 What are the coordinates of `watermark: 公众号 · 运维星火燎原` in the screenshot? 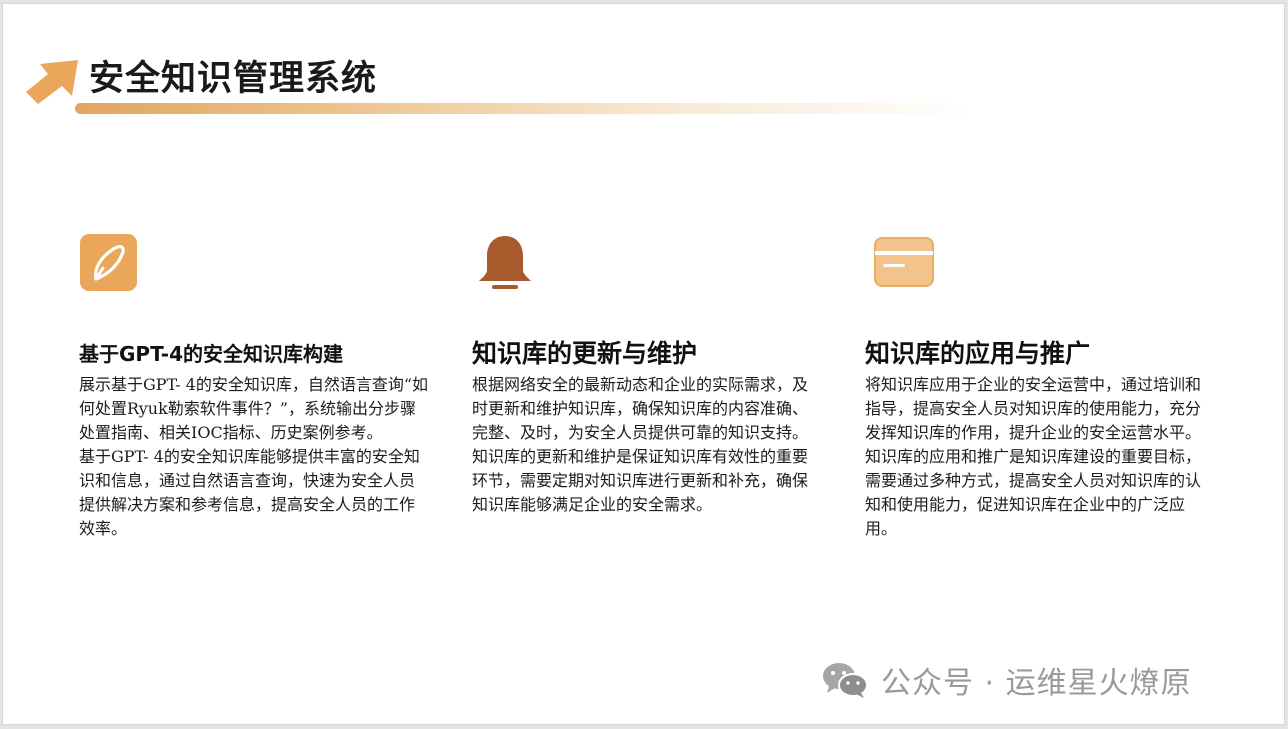 It's located at (1006, 680).